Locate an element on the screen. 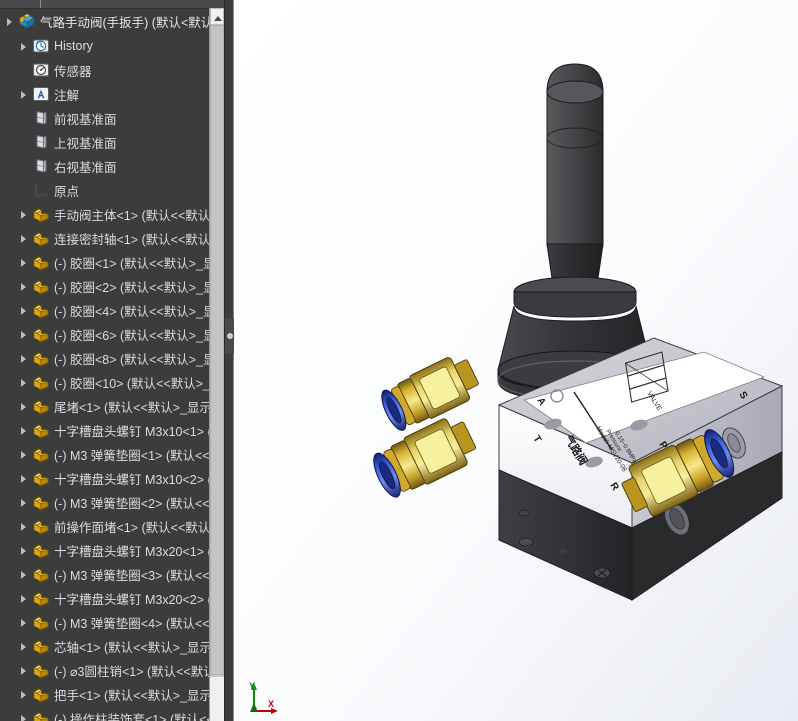 Image resolution: width=798 pixels, height=721 pixels. axis-label-x: X is located at coordinates (271, 704).